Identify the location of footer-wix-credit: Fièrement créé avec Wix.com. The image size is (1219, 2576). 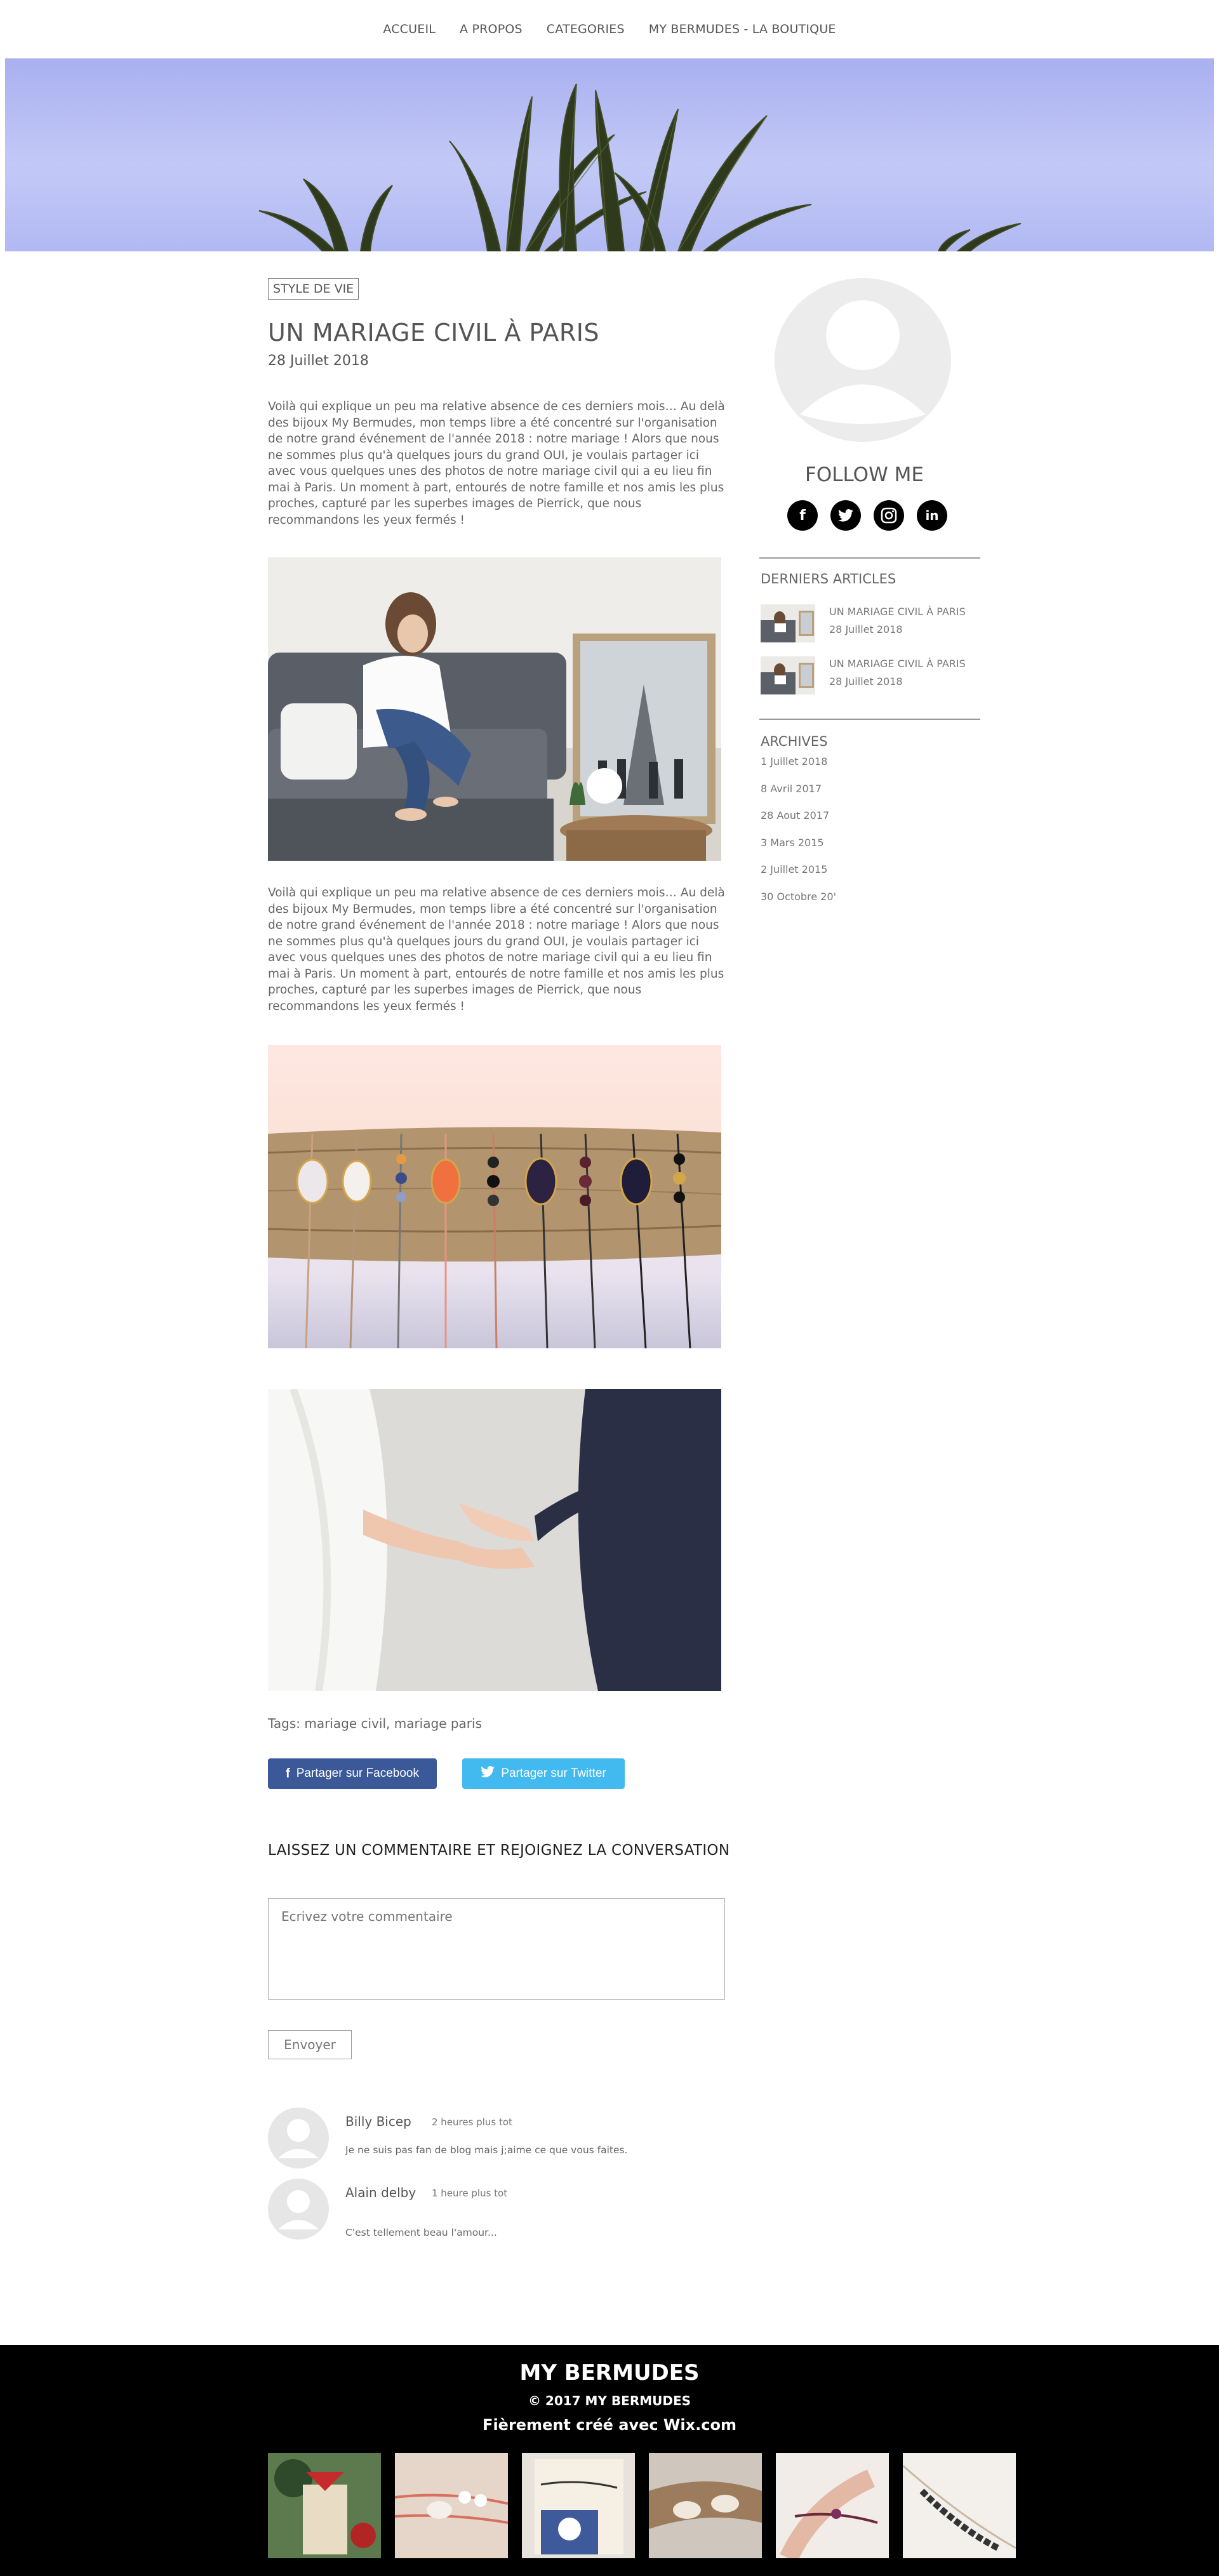
(609, 2425).